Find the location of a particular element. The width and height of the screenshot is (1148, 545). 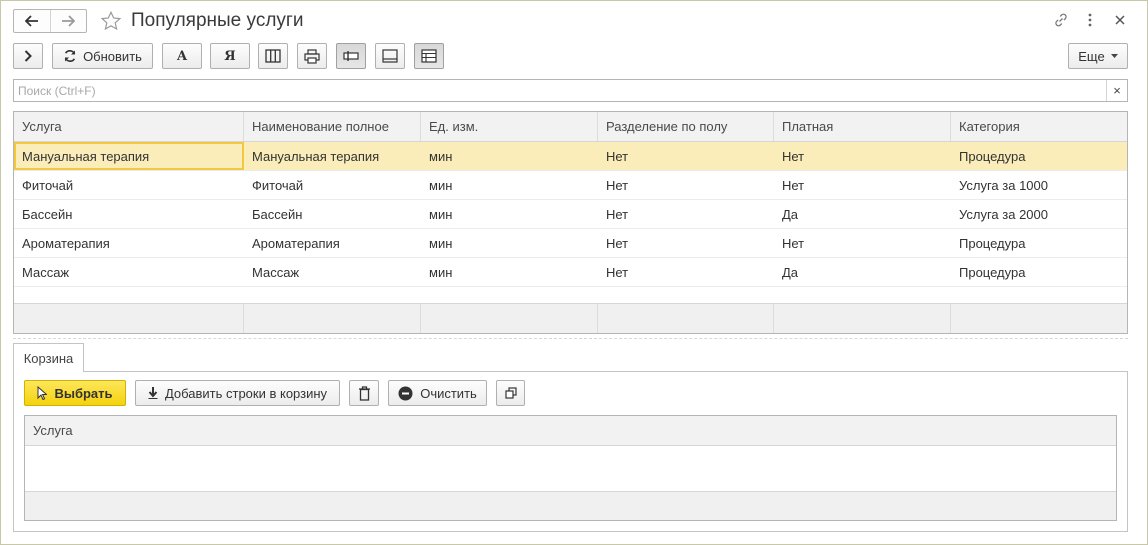

open-window-button is located at coordinates (510, 393).